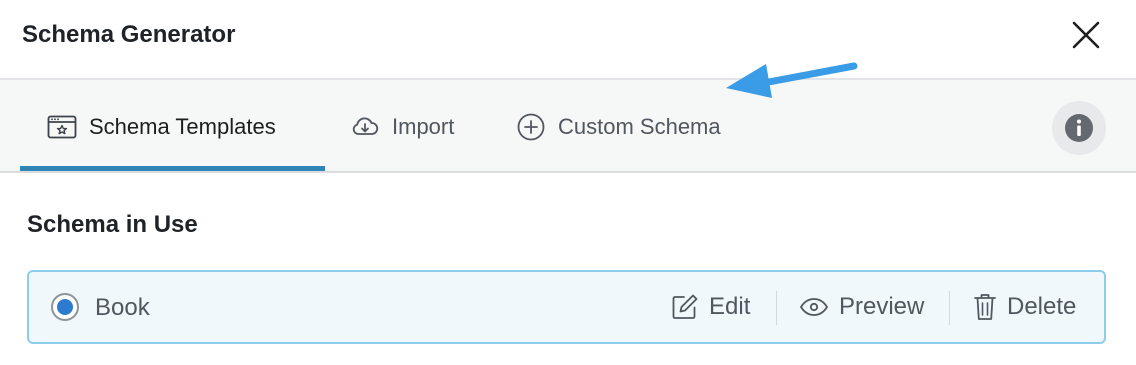 This screenshot has width=1136, height=365. Describe the element at coordinates (685, 307) in the screenshot. I see `edit-icon` at that location.